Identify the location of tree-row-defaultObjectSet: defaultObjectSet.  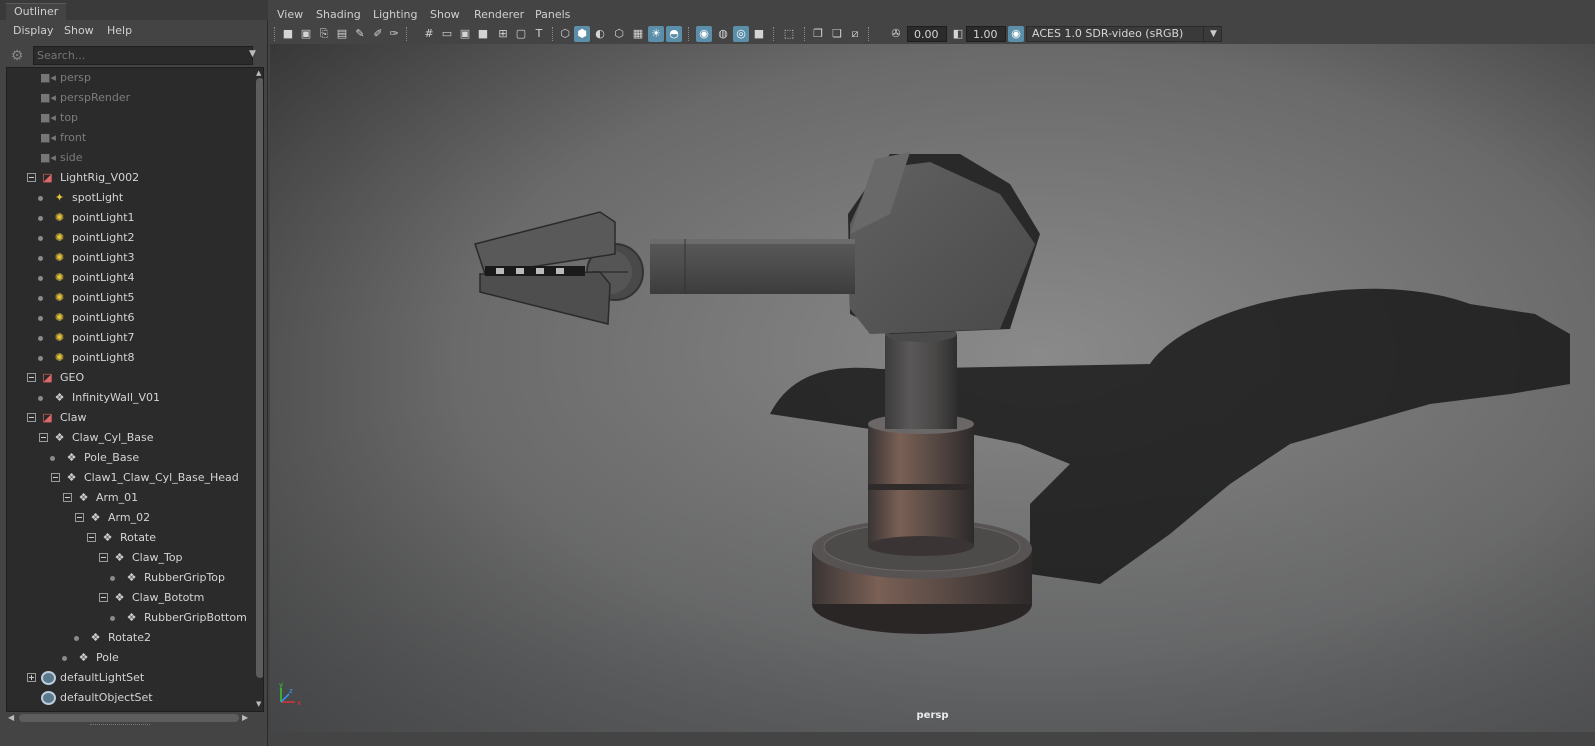
(131, 698).